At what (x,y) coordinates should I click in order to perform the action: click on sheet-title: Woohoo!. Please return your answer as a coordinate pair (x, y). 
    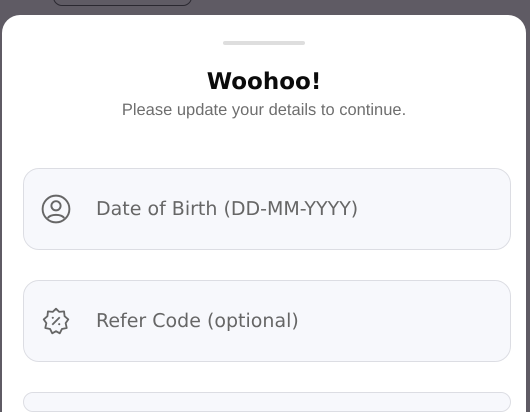
    Looking at the image, I should click on (264, 82).